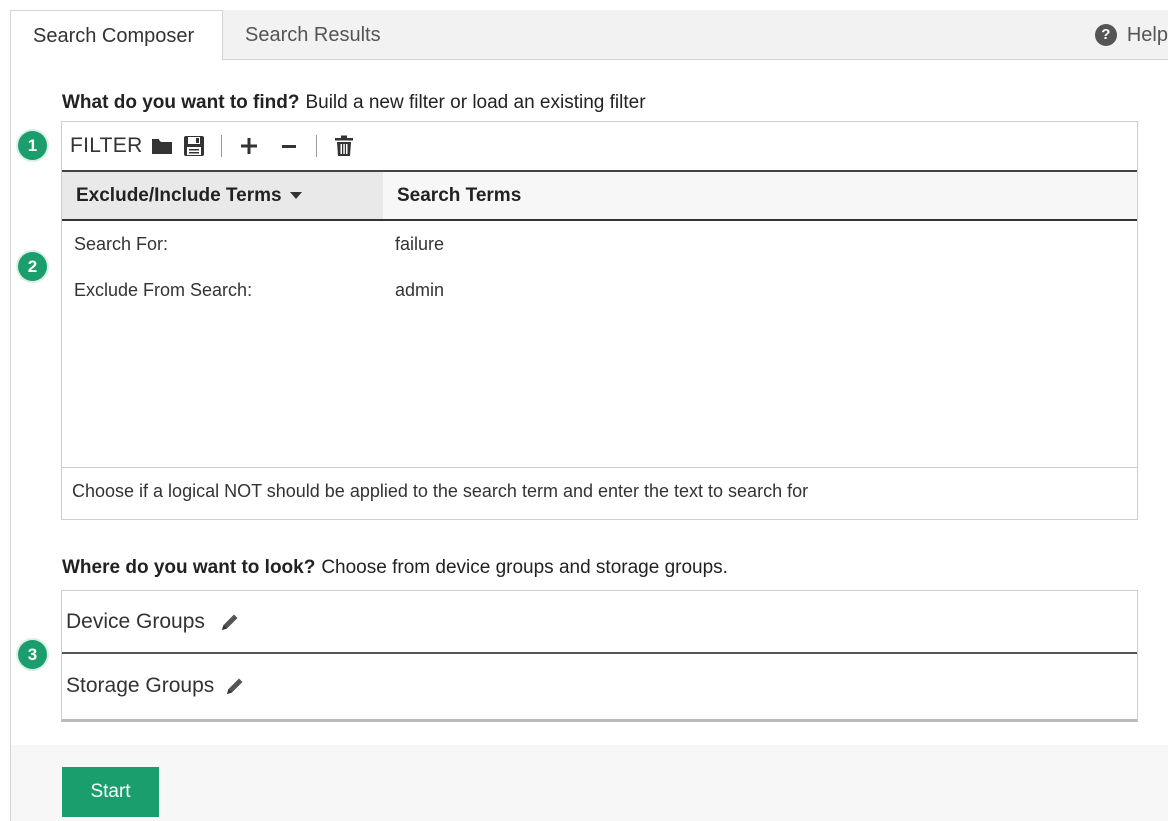 The height and width of the screenshot is (821, 1168). I want to click on help-link: ? Help, so click(1131, 35).